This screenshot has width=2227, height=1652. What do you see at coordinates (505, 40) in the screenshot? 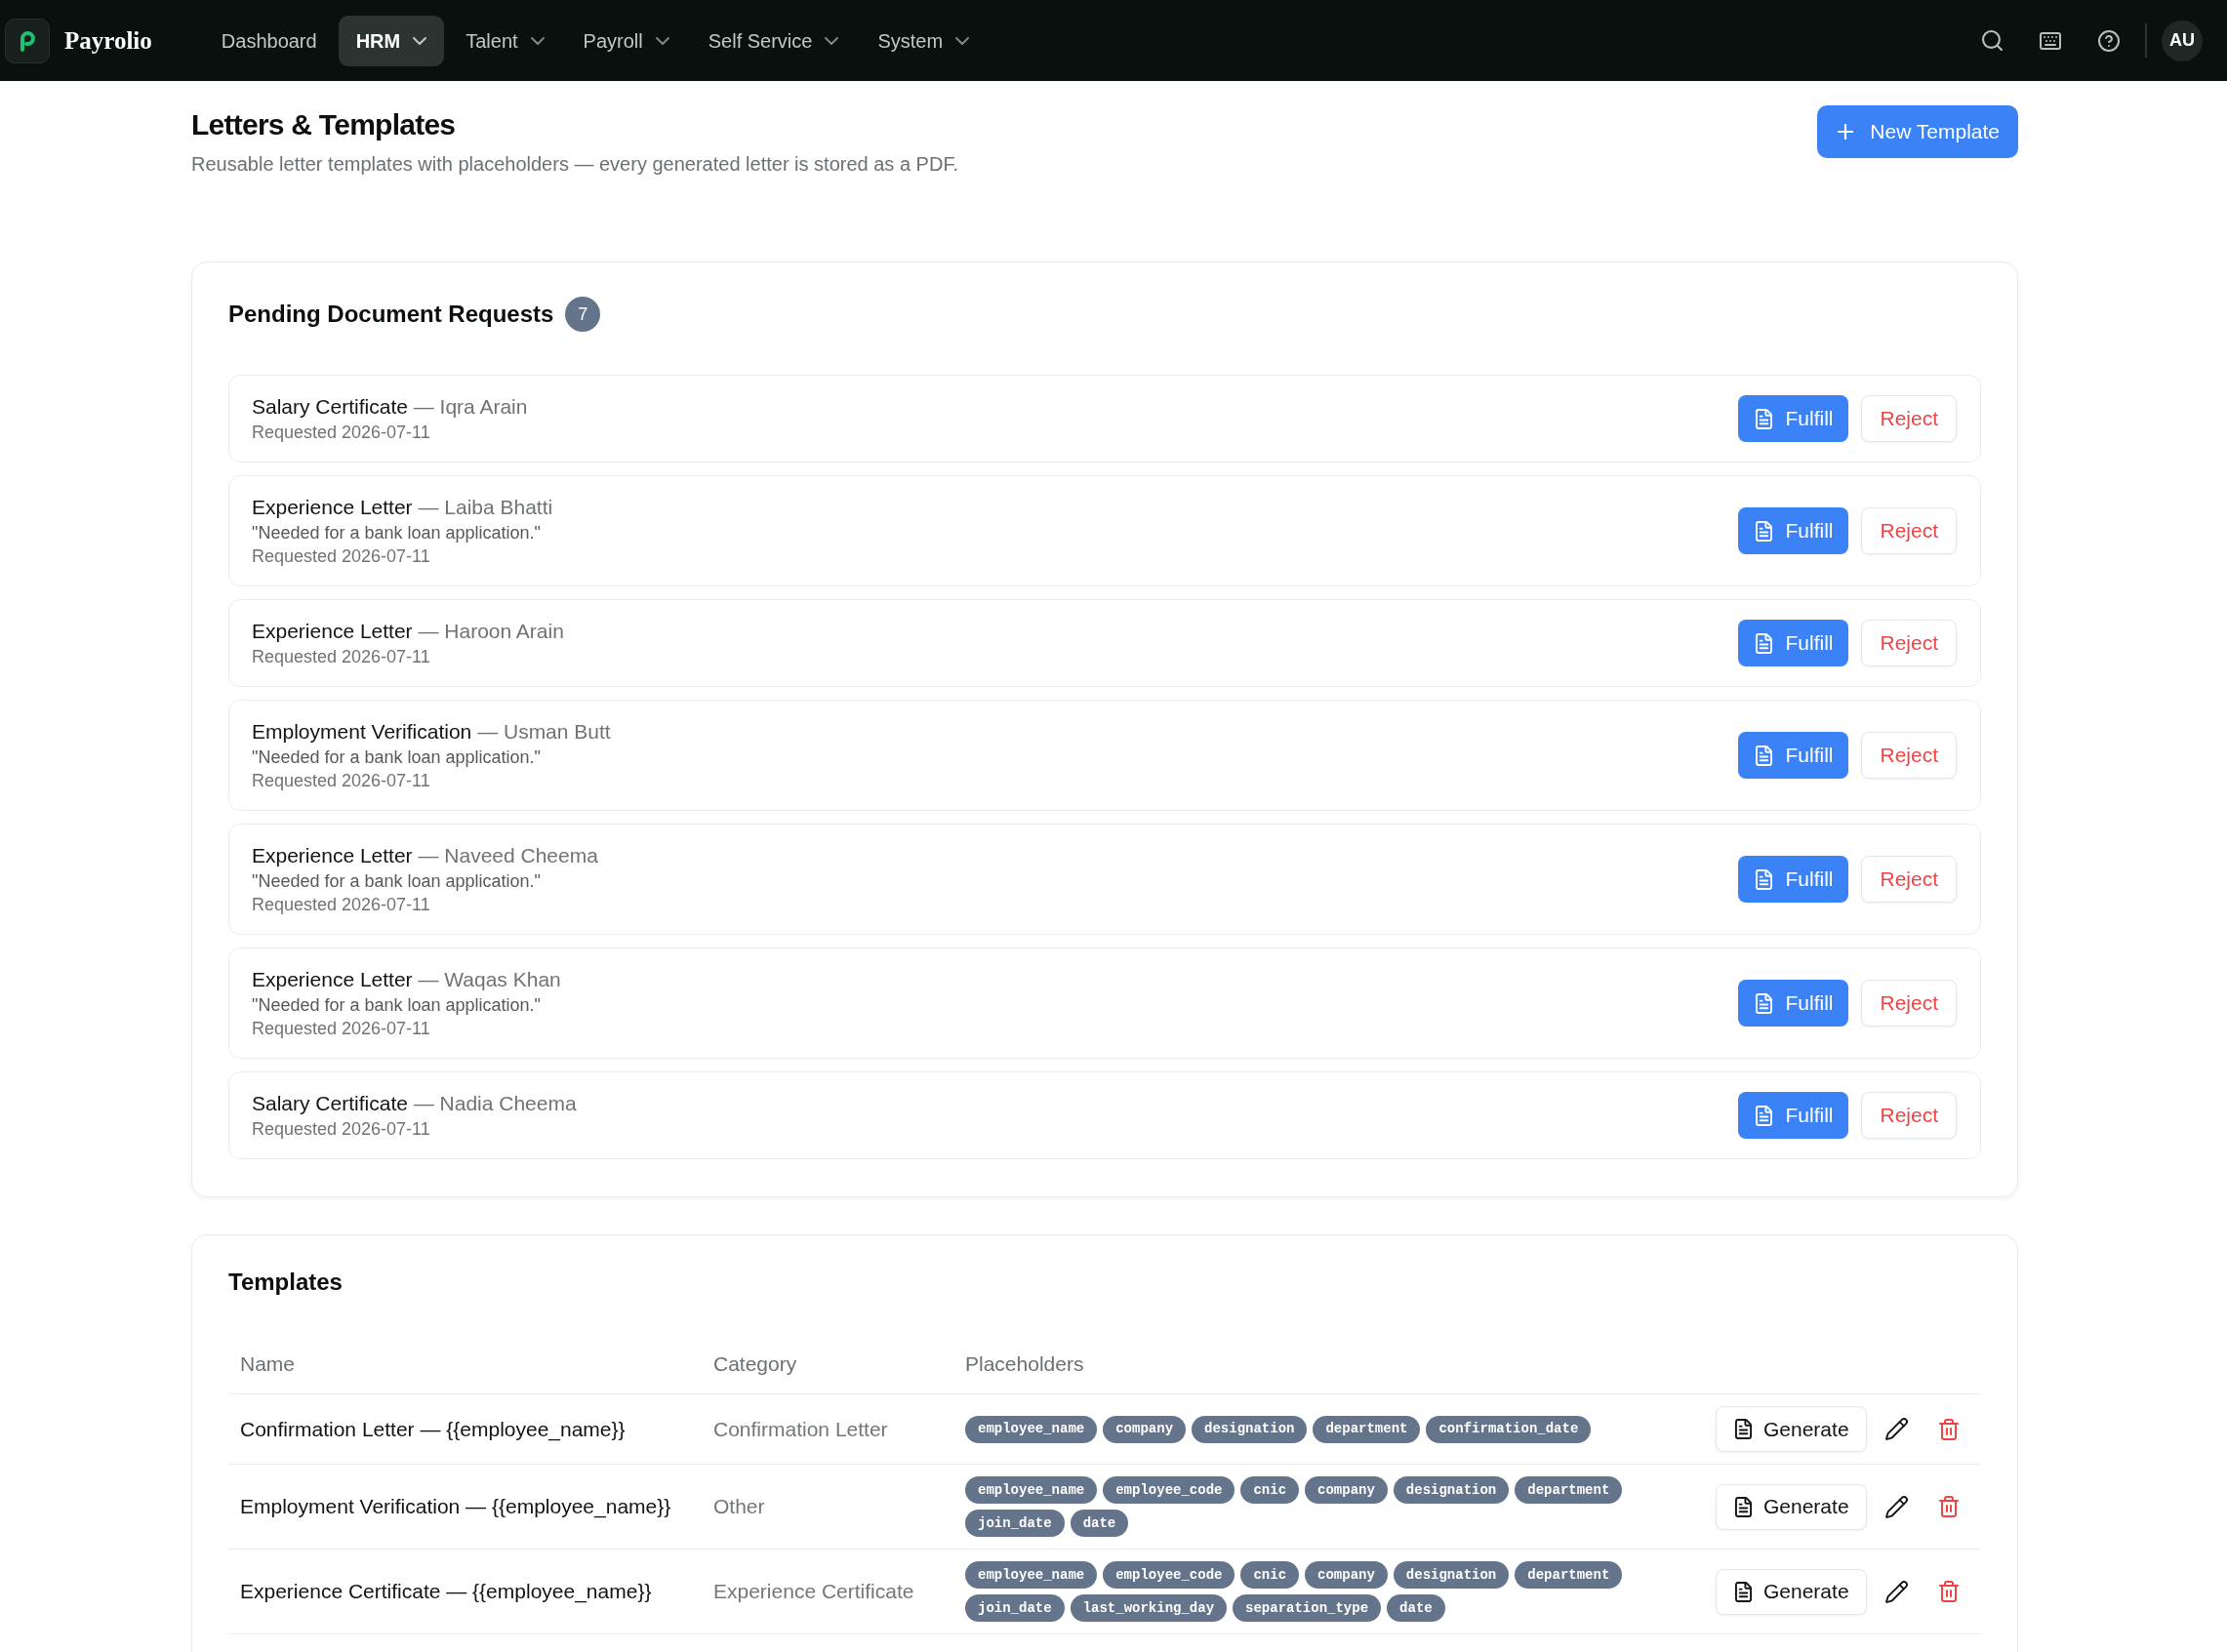
I see `nav-item: Talent` at bounding box center [505, 40].